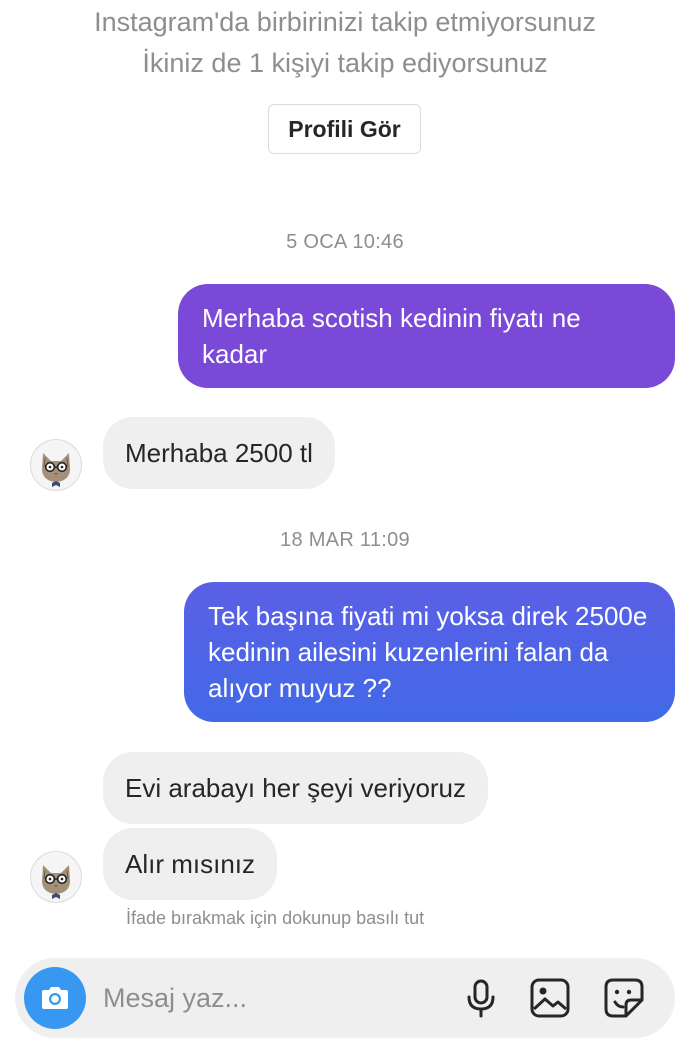  What do you see at coordinates (345, 540) in the screenshot?
I see `message-timestamp: 18 MAR 11:09` at bounding box center [345, 540].